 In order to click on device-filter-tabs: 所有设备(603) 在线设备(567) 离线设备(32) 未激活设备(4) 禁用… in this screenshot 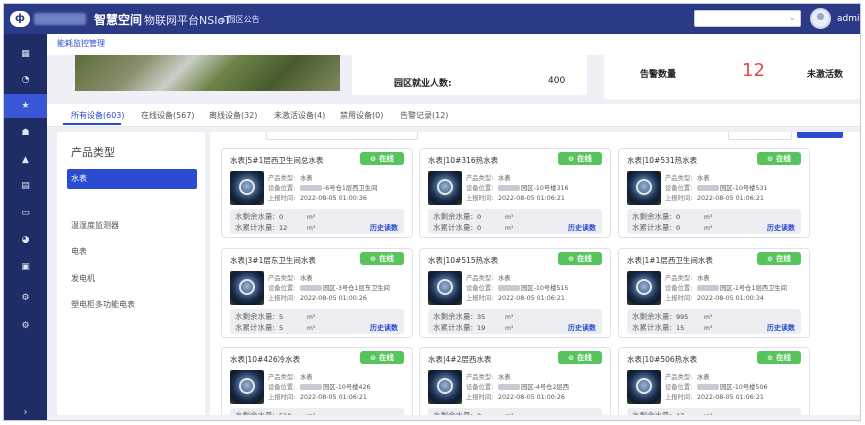, I will do `click(453, 115)`.